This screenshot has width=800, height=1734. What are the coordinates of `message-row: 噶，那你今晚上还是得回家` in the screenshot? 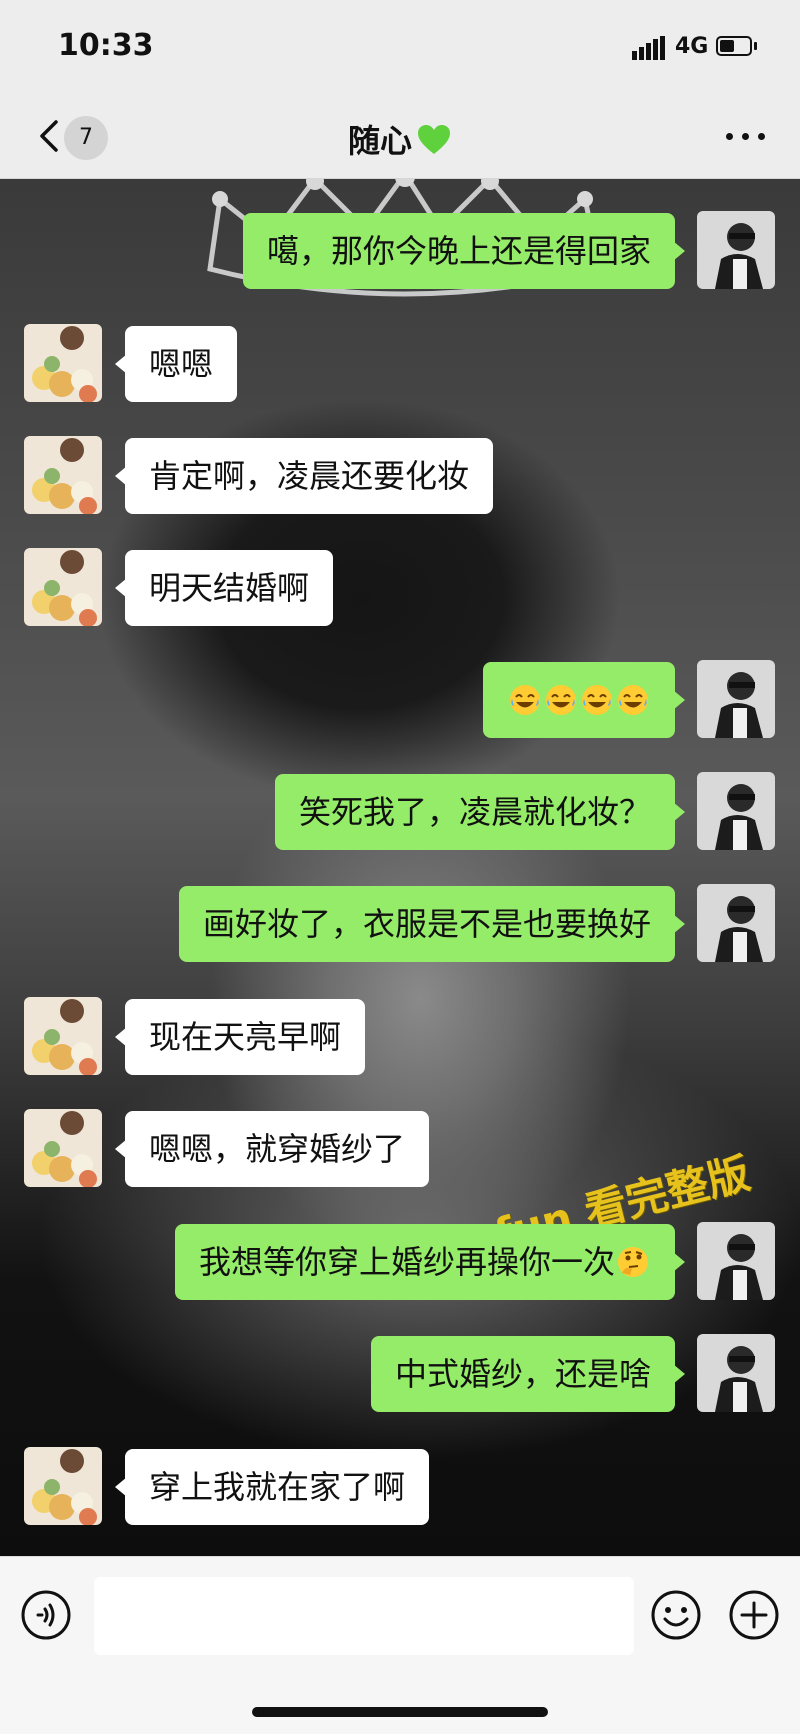 It's located at (400, 250).